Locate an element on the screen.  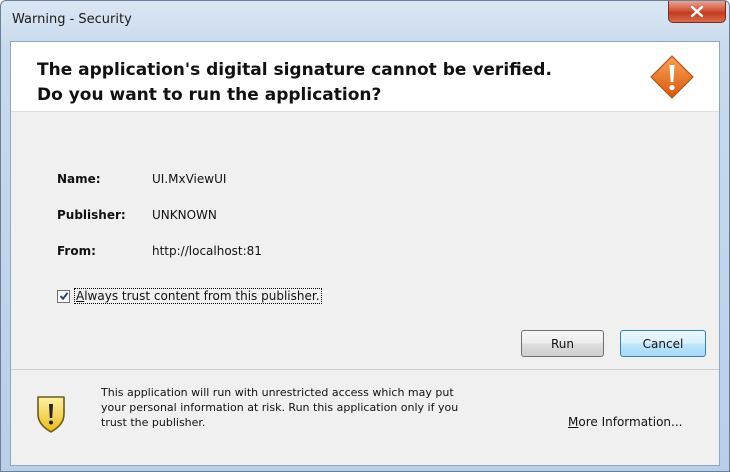
close-button is located at coordinates (697, 12).